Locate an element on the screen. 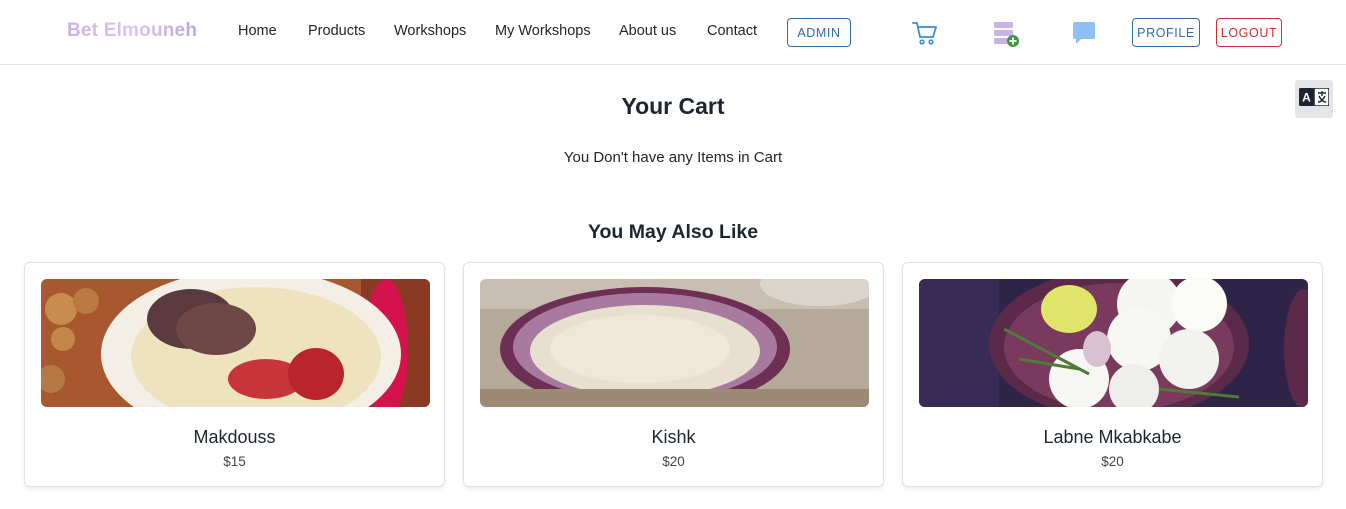 Image resolution: width=1346 pixels, height=509 pixels. nav-link-home: Home is located at coordinates (257, 31).